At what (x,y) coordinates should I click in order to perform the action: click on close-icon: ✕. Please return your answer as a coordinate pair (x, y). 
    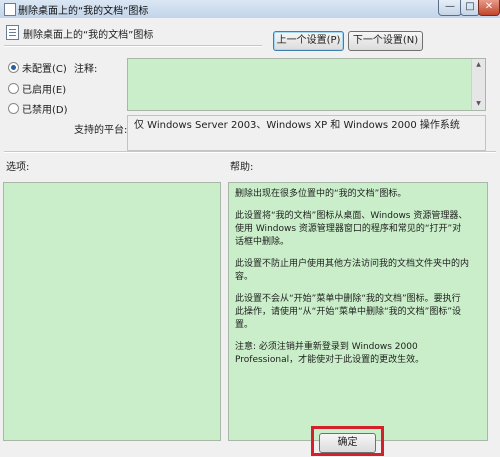
    Looking at the image, I should click on (489, 6).